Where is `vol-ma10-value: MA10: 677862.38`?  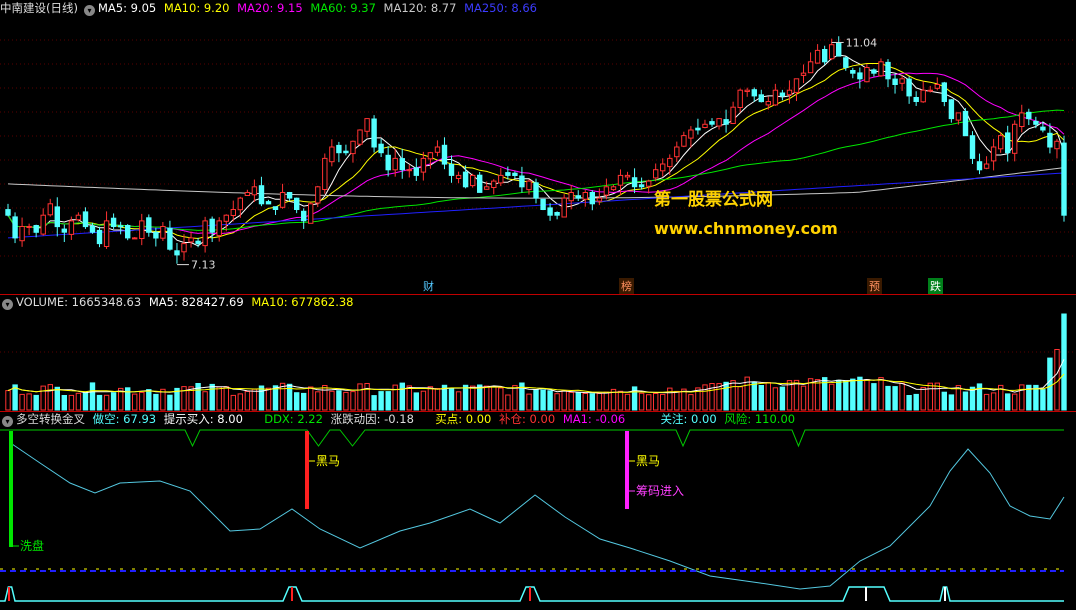
vol-ma10-value: MA10: 677862.38 is located at coordinates (302, 302).